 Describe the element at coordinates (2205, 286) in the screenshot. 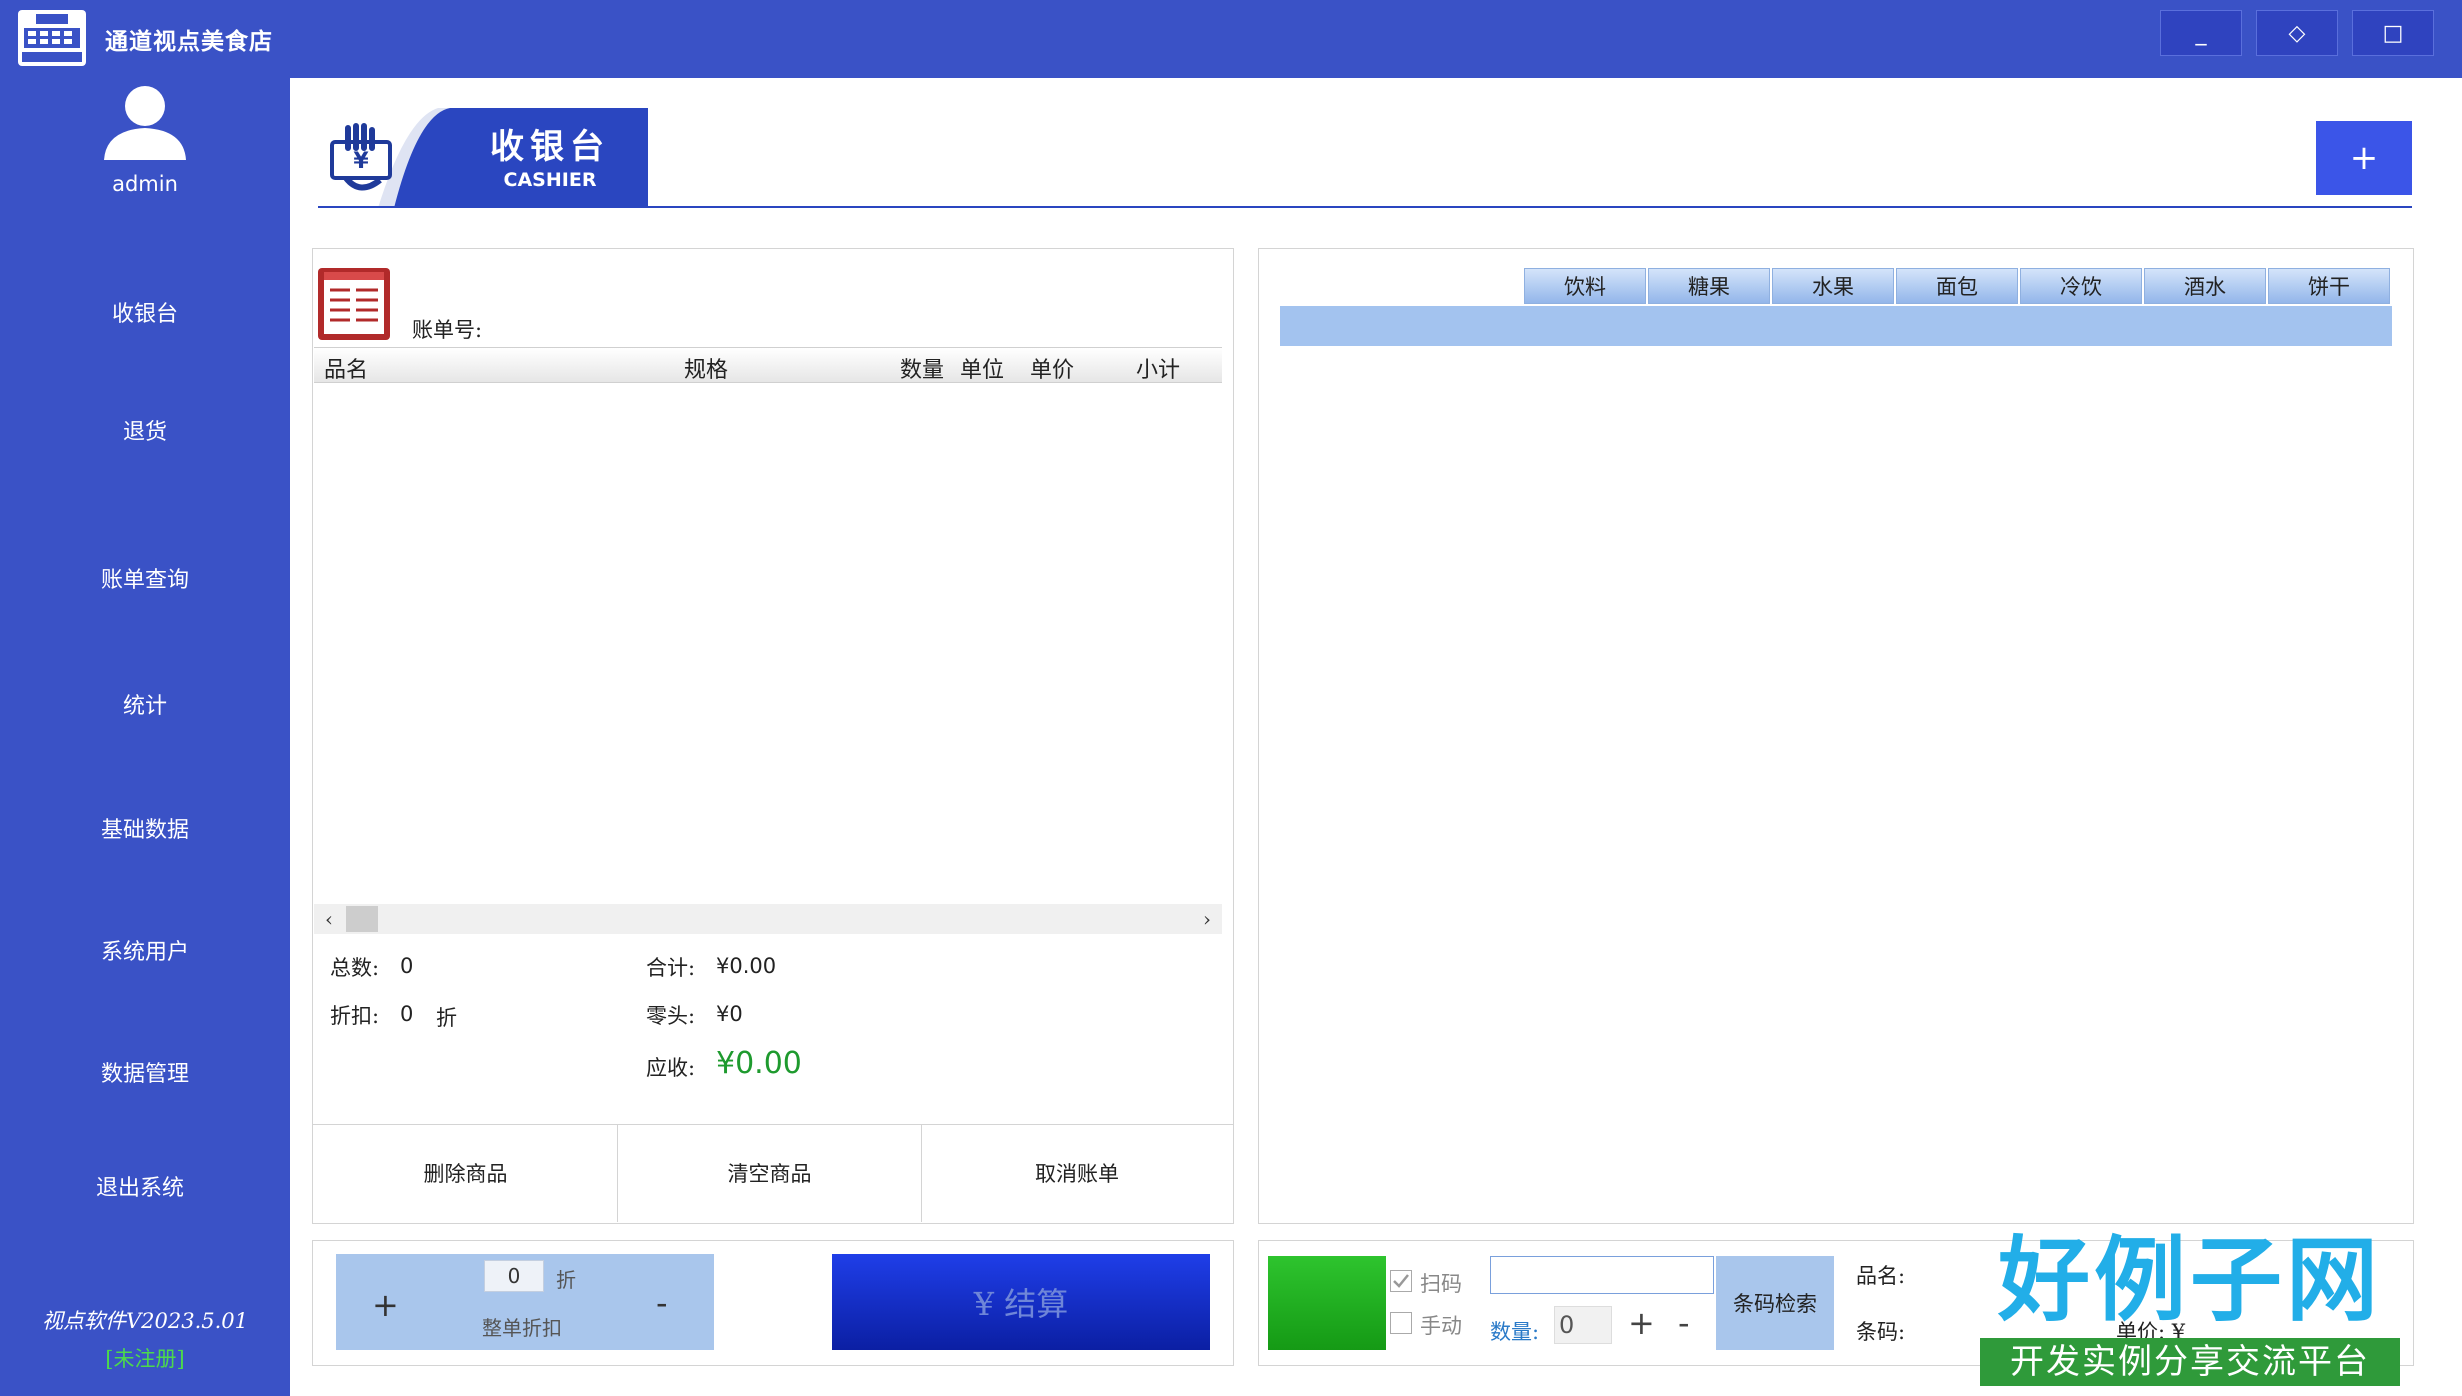

I see `category-tab-liquor: 酒水` at that location.